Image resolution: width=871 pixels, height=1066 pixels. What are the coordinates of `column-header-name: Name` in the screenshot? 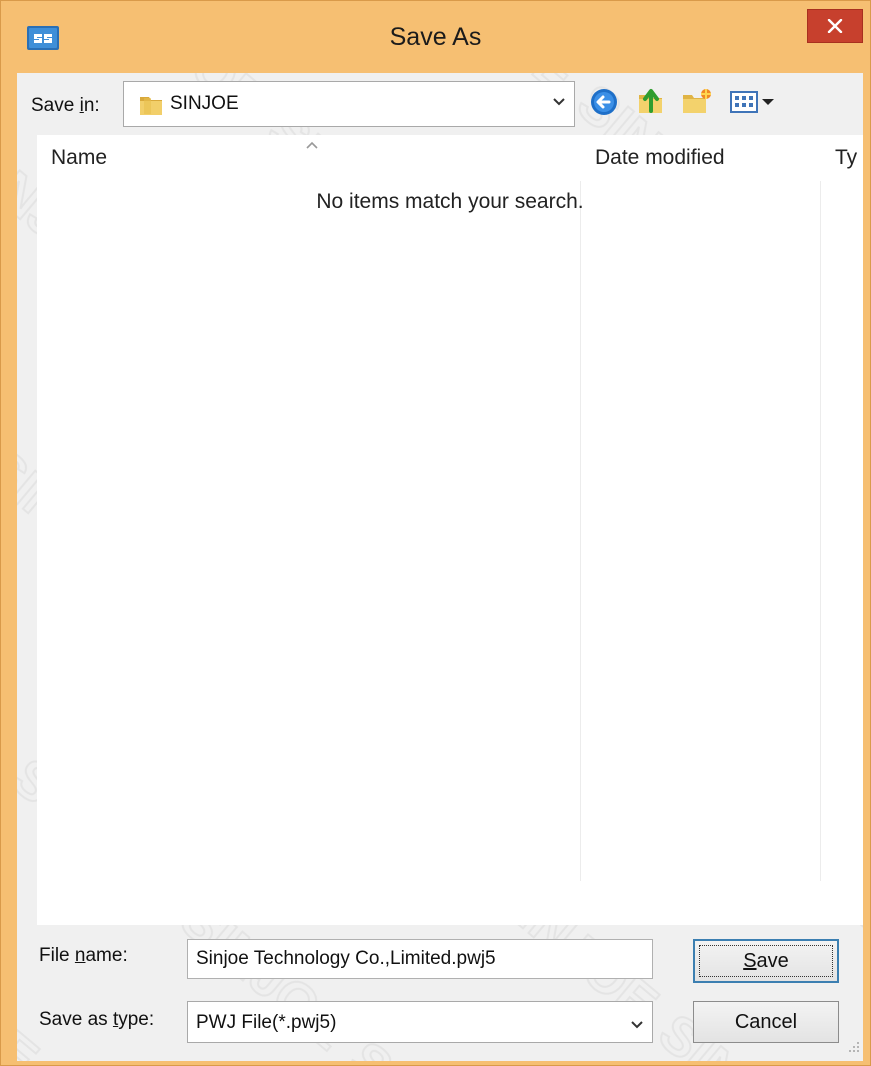 It's located at (309, 158).